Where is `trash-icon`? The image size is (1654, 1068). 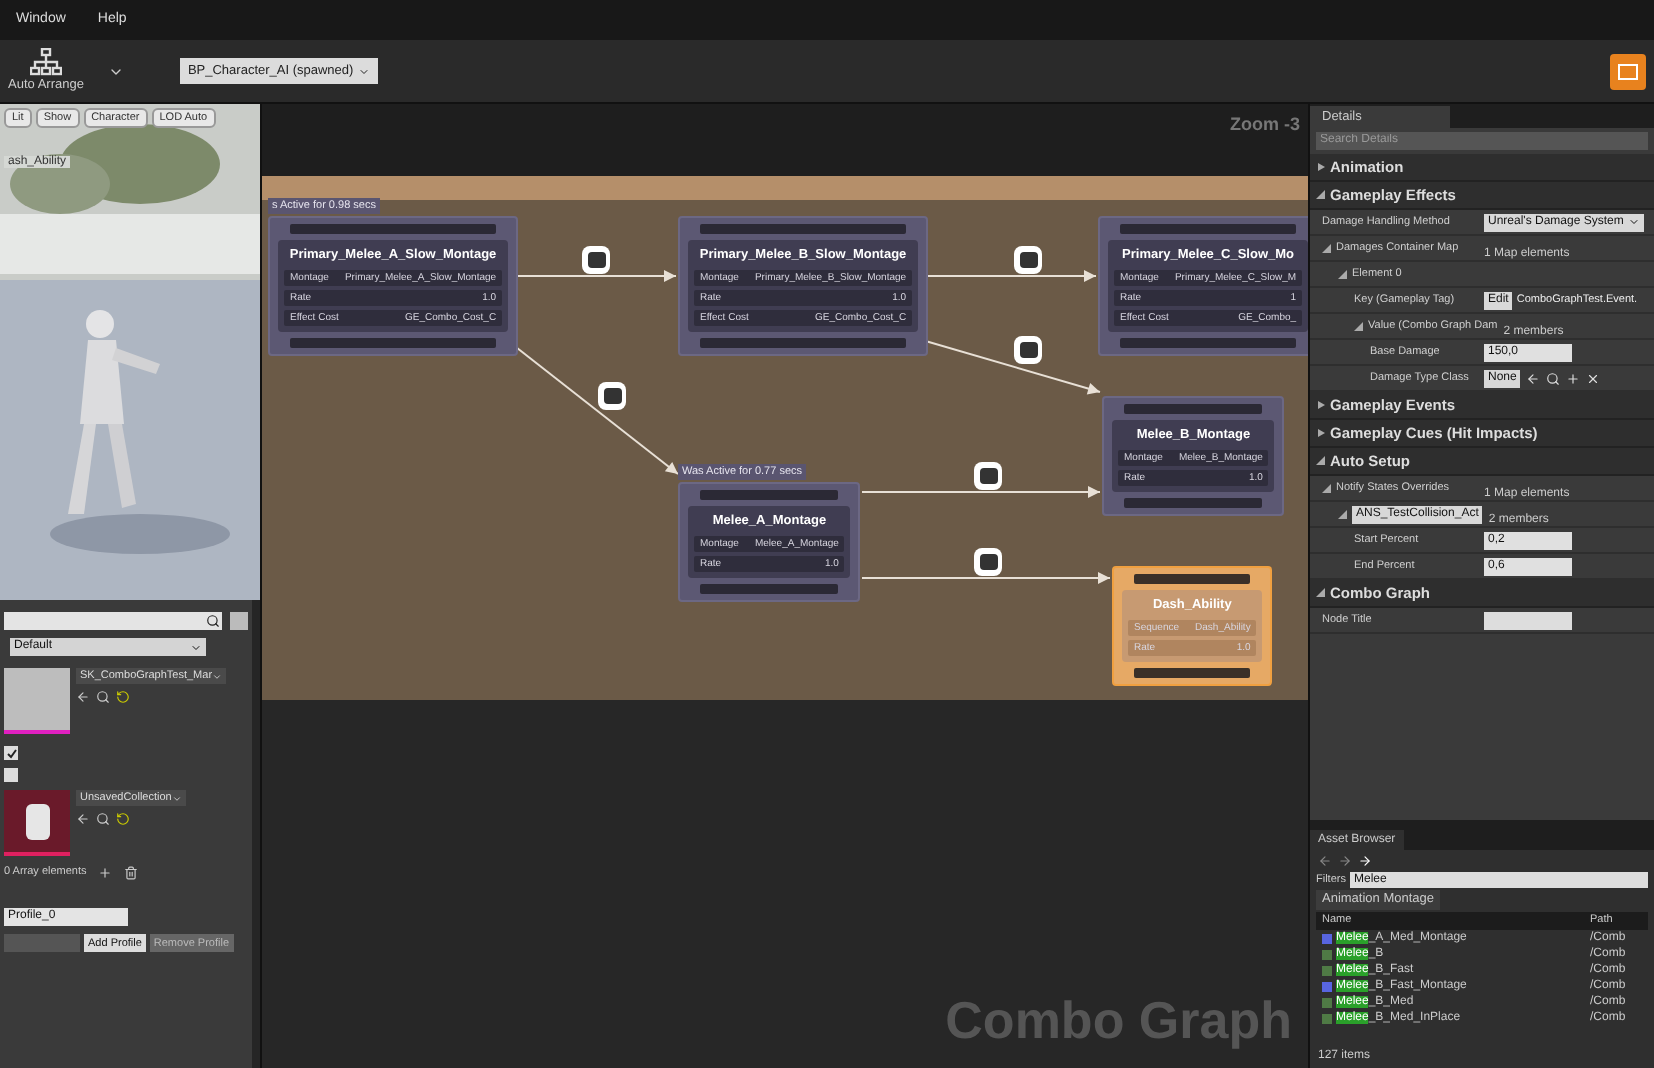 trash-icon is located at coordinates (131, 872).